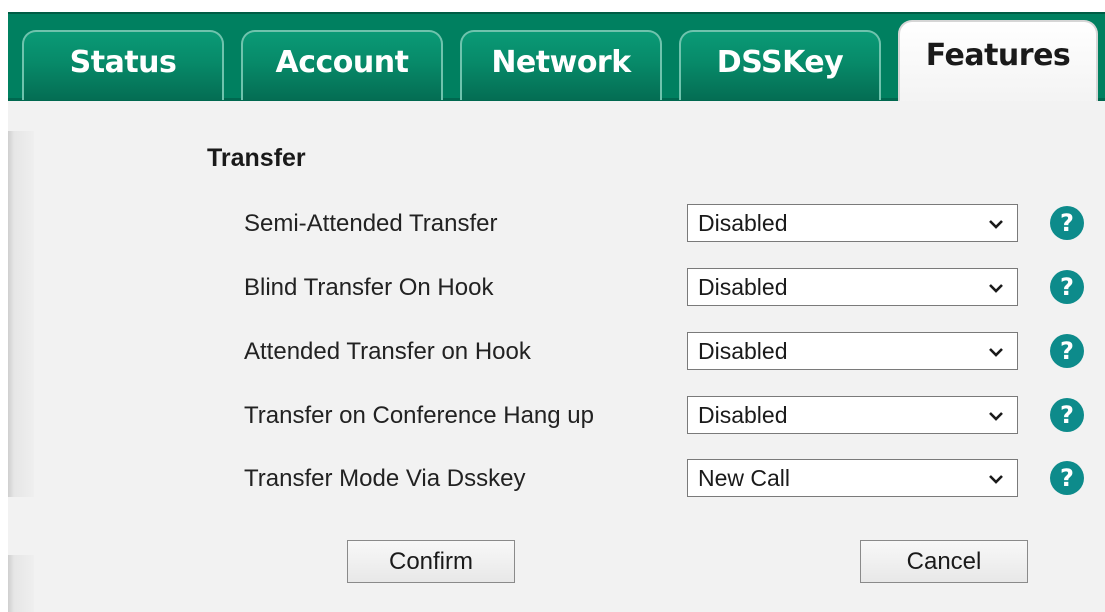  What do you see at coordinates (852, 287) in the screenshot?
I see `blind-transfer-on-hook-select: Disabled` at bounding box center [852, 287].